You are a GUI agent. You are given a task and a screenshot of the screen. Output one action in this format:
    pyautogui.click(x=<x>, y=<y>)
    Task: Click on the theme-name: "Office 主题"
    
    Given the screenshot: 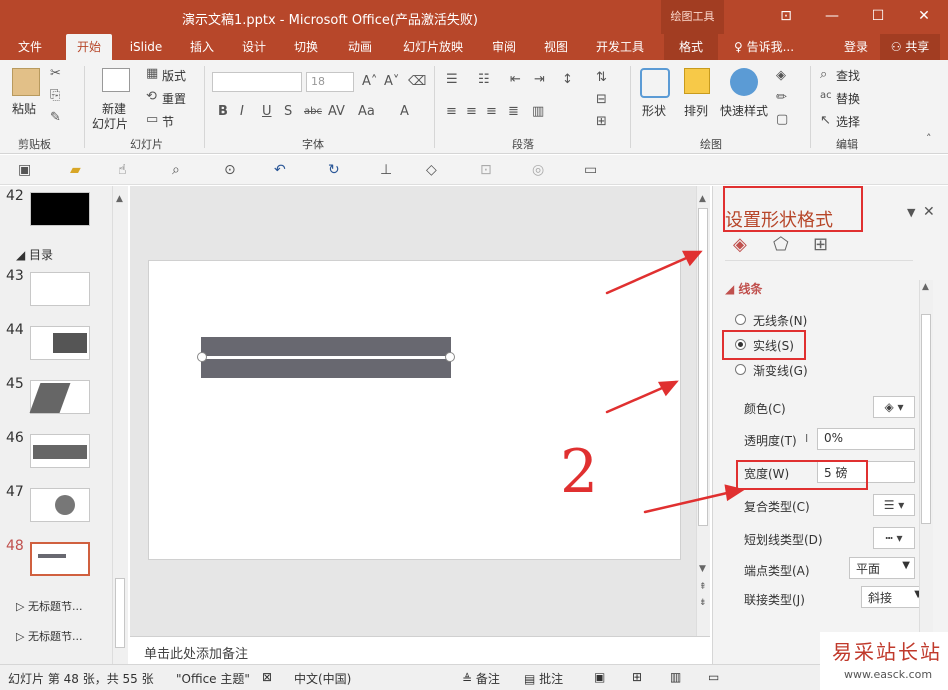 What is the action you would take?
    pyautogui.click(x=213, y=679)
    